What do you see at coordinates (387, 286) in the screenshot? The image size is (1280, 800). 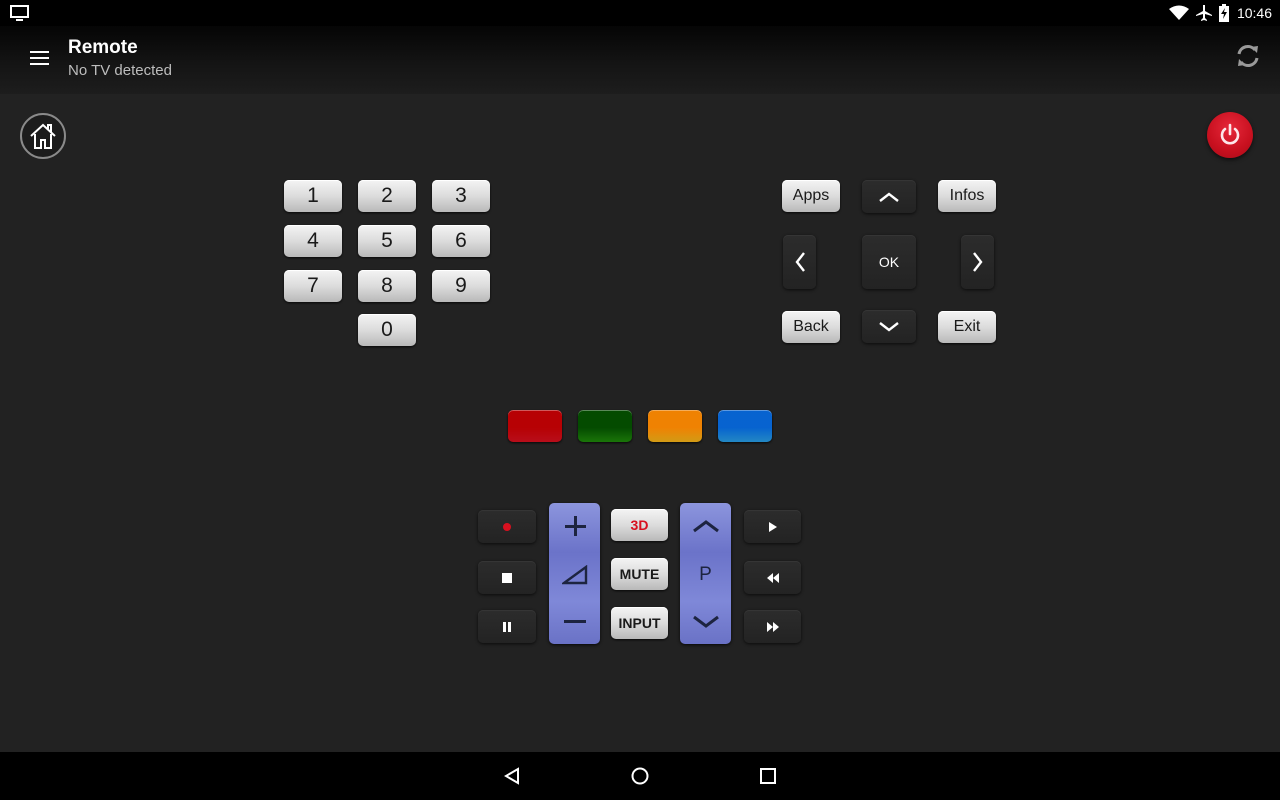 I see `number-key-8: 8` at bounding box center [387, 286].